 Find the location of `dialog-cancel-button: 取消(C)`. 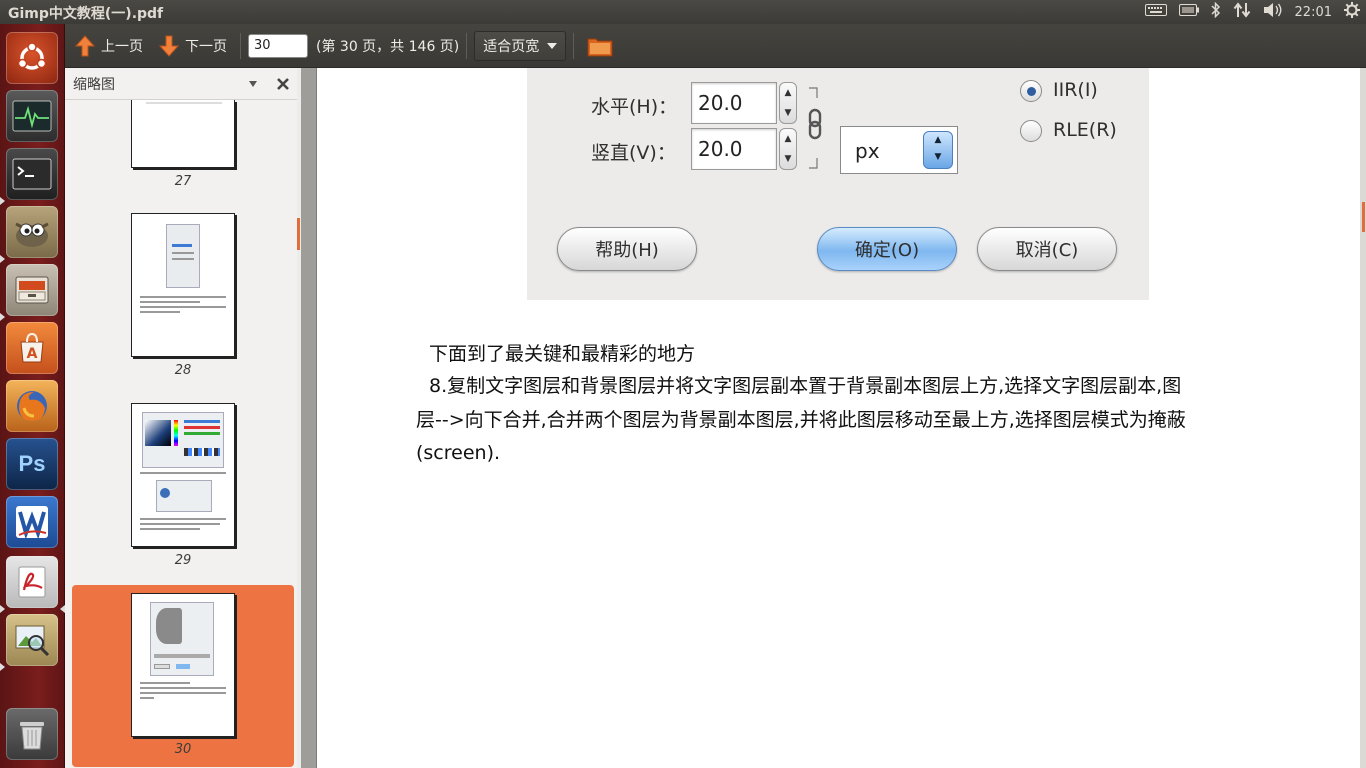

dialog-cancel-button: 取消(C) is located at coordinates (1047, 249).